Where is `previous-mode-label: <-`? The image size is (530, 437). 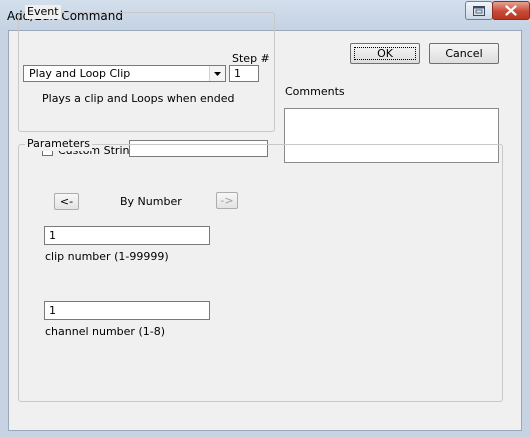 previous-mode-label: <- is located at coordinates (66, 201).